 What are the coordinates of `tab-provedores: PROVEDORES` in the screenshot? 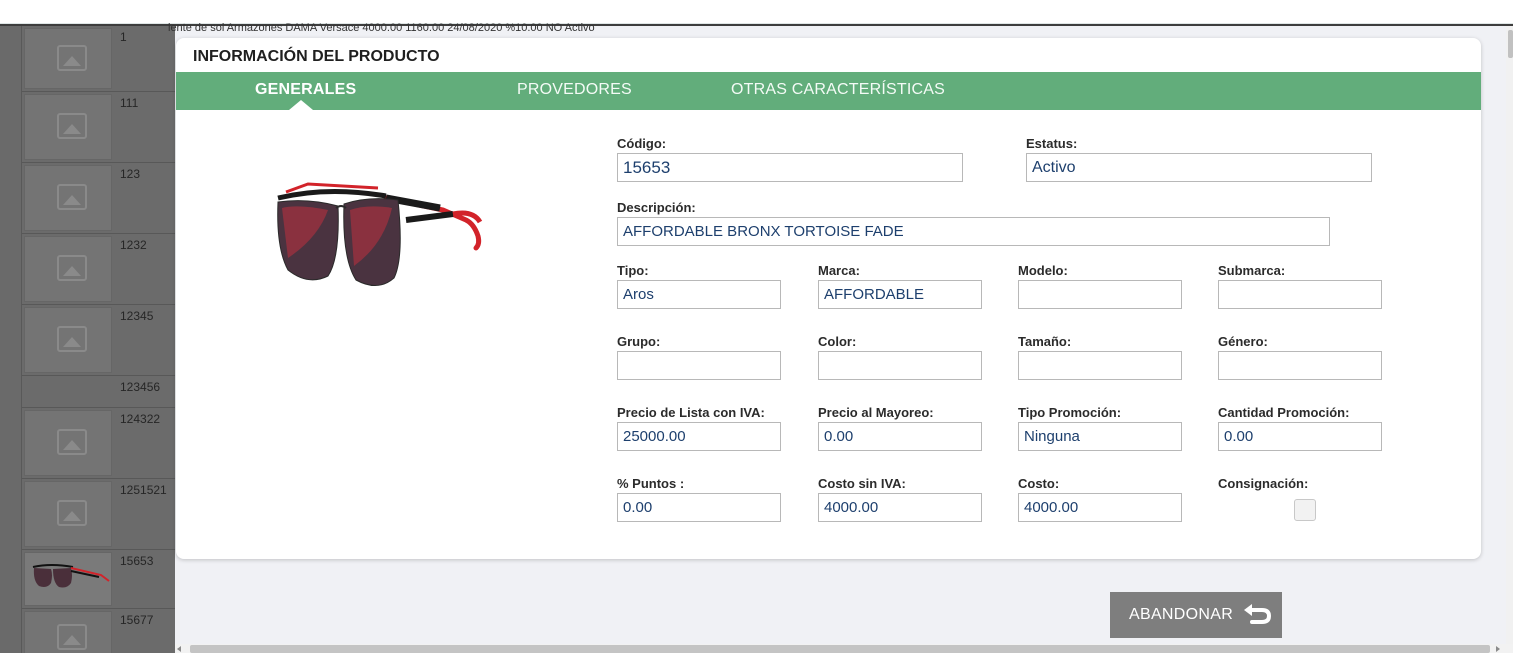 It's located at (574, 90).